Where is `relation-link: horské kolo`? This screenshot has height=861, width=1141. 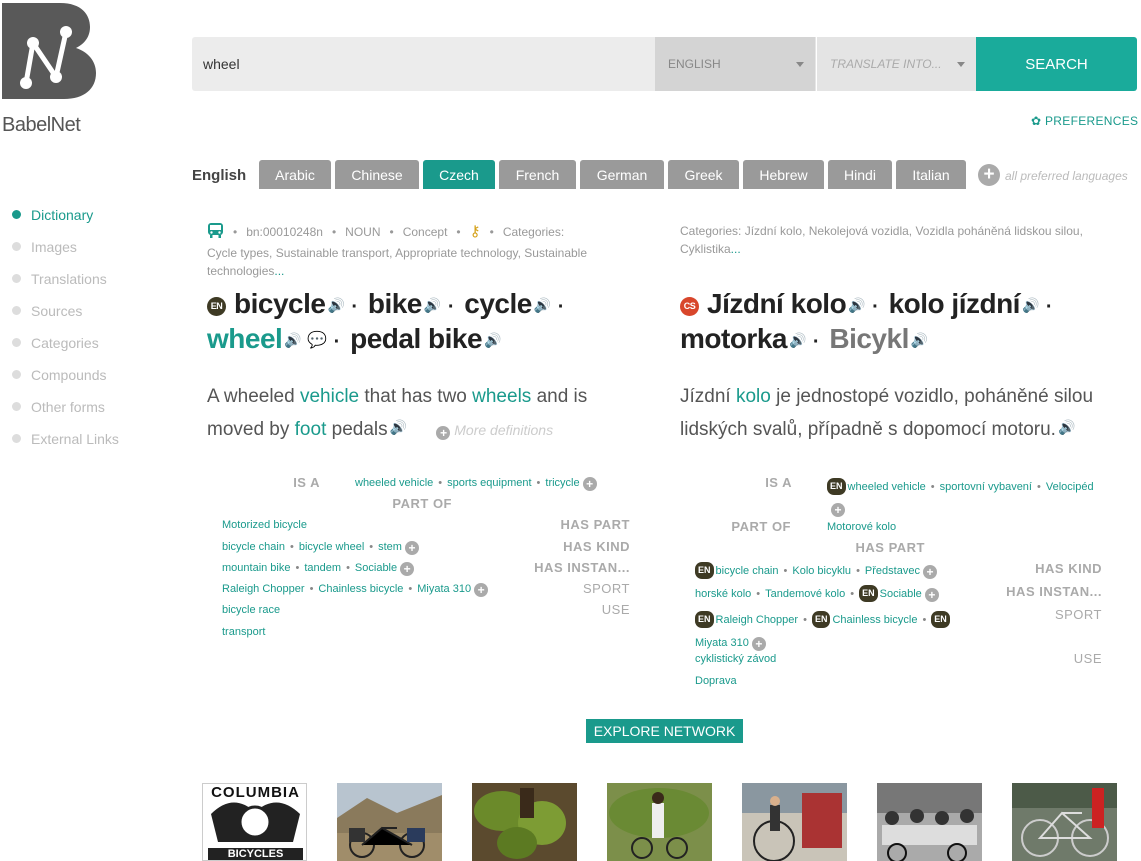 relation-link: horské kolo is located at coordinates (723, 594).